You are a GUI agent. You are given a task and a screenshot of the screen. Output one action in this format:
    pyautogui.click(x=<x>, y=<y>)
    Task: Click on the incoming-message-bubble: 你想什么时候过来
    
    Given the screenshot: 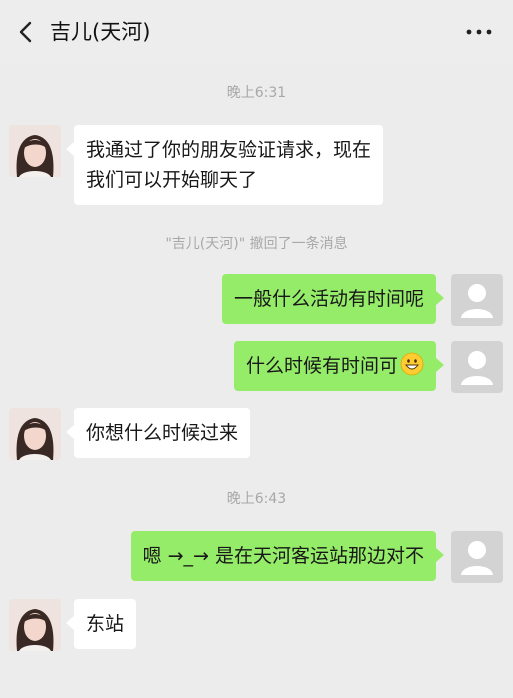 What is the action you would take?
    pyautogui.click(x=158, y=433)
    